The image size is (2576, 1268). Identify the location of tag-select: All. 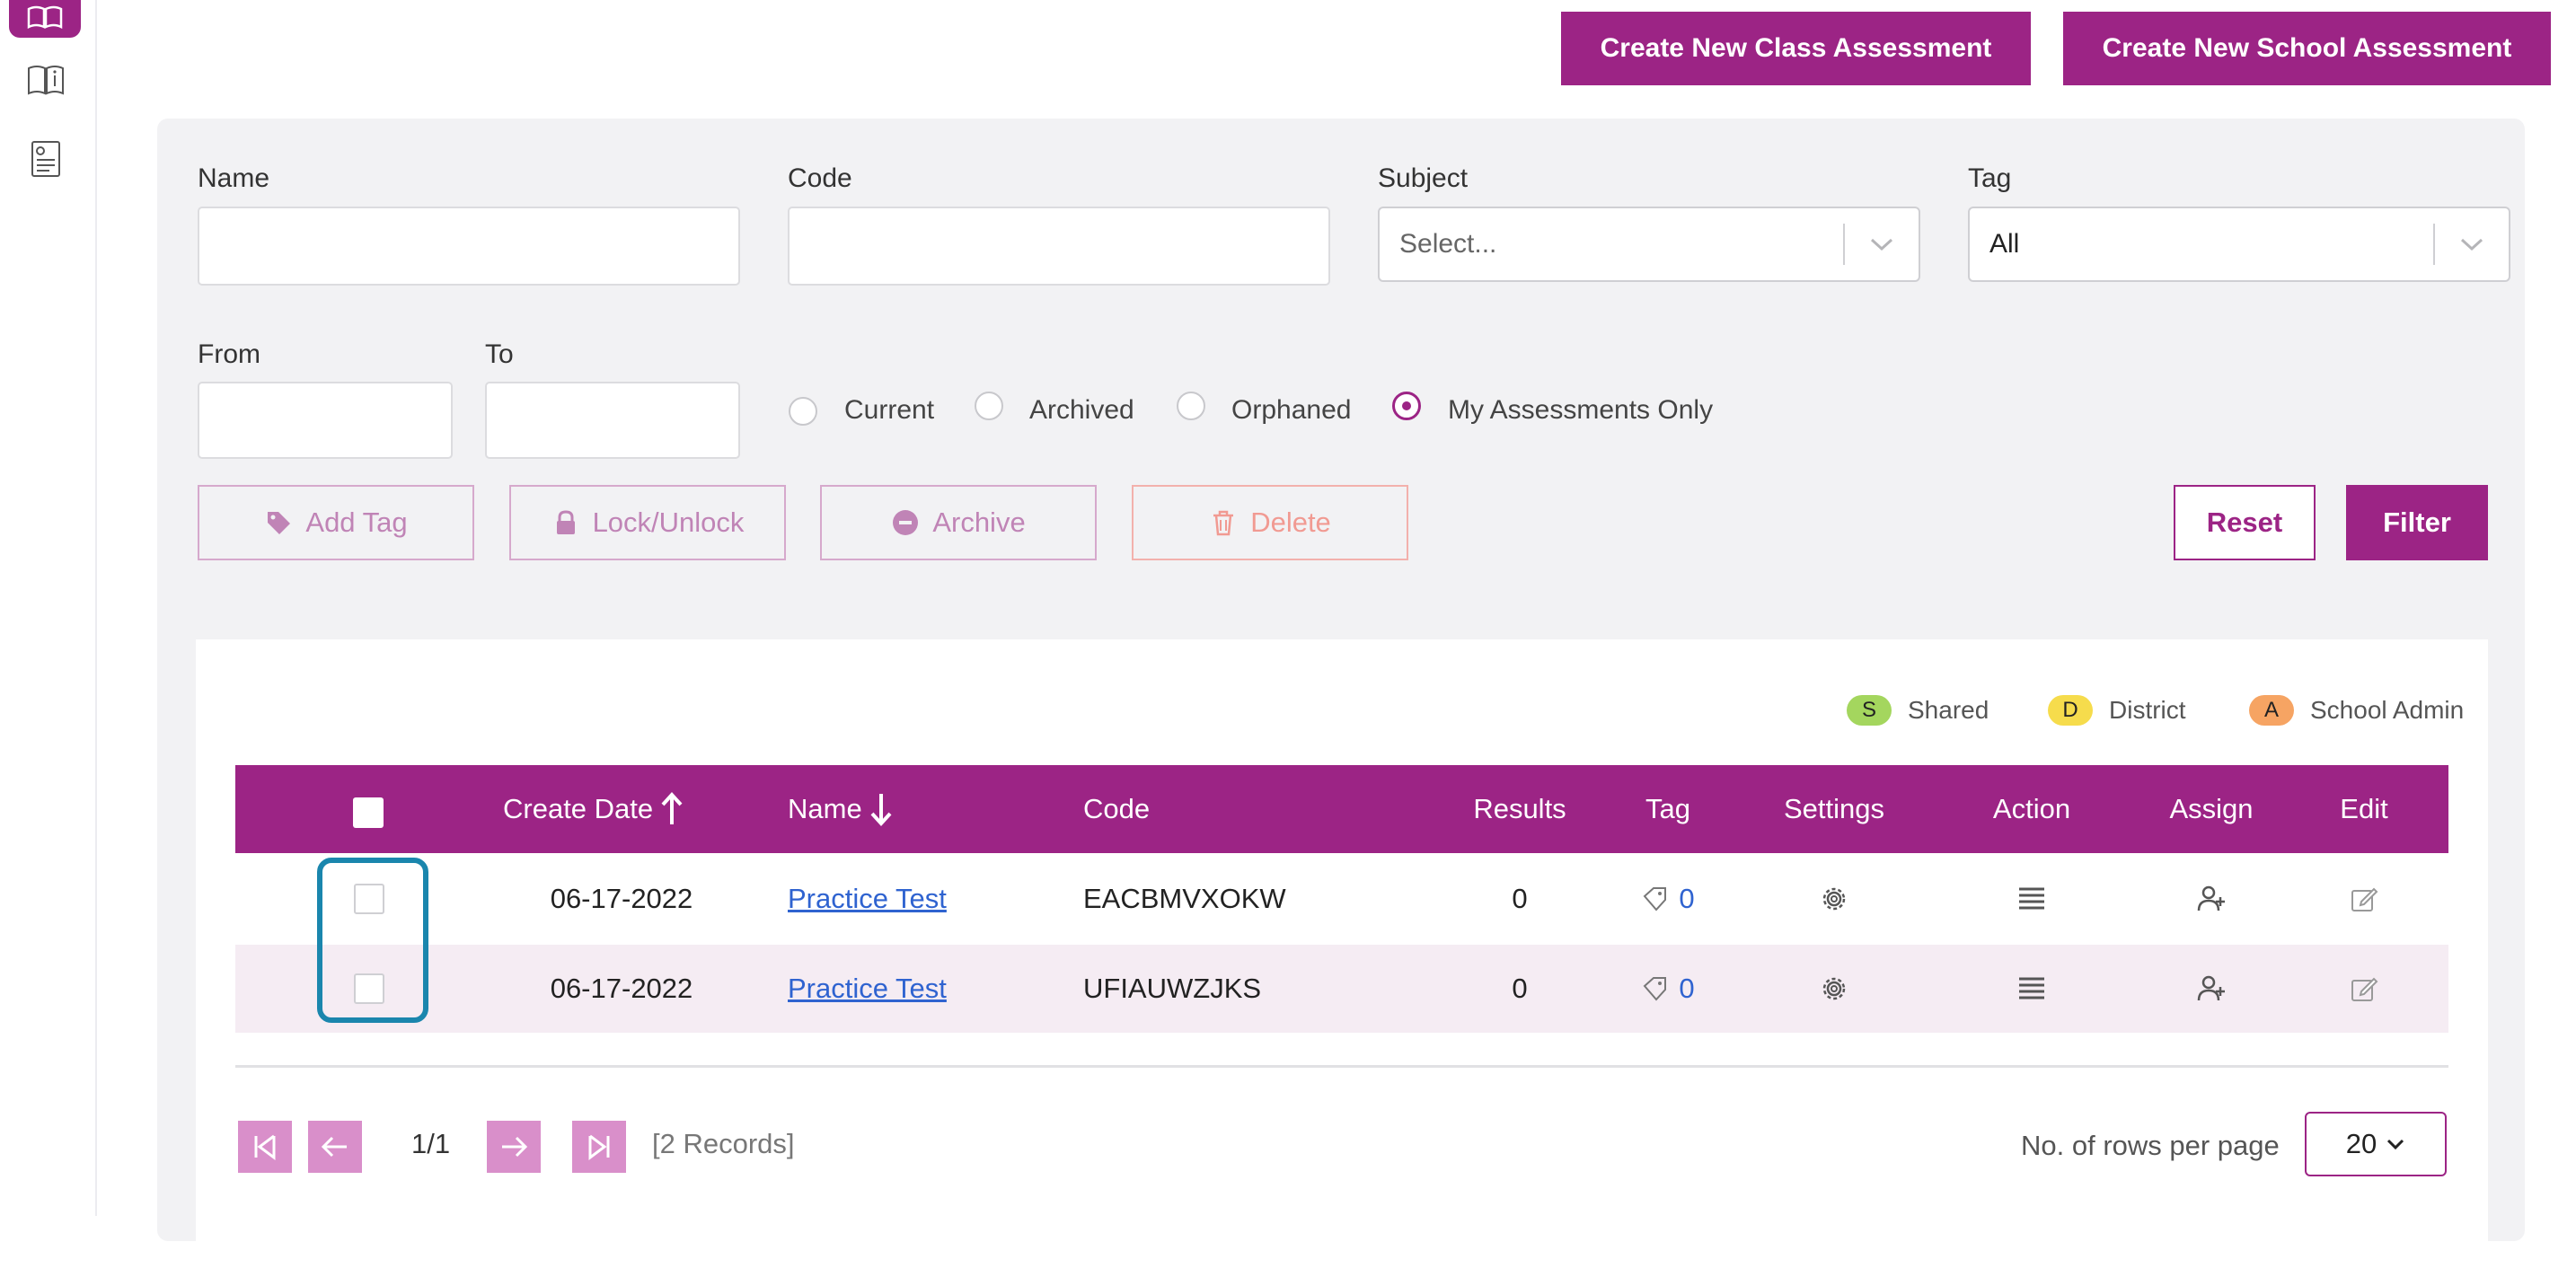
(2239, 244).